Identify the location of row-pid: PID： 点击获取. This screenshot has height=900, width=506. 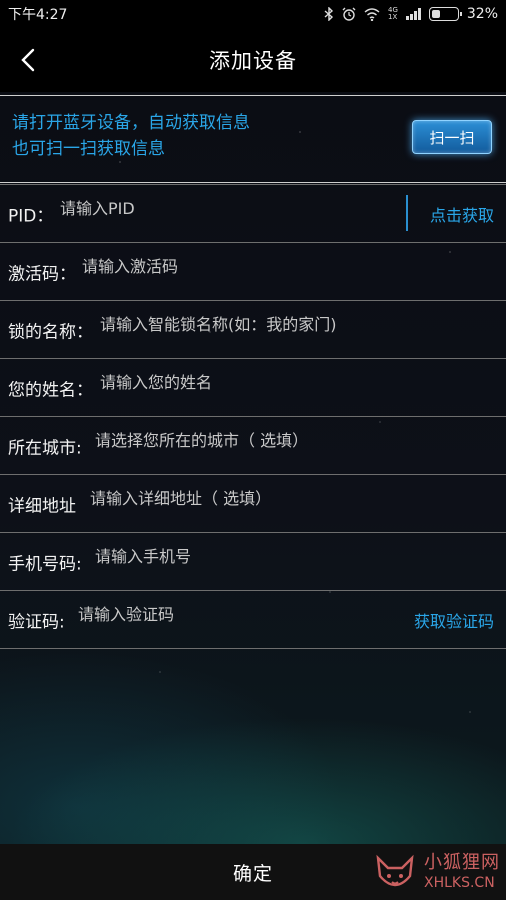
(253, 213).